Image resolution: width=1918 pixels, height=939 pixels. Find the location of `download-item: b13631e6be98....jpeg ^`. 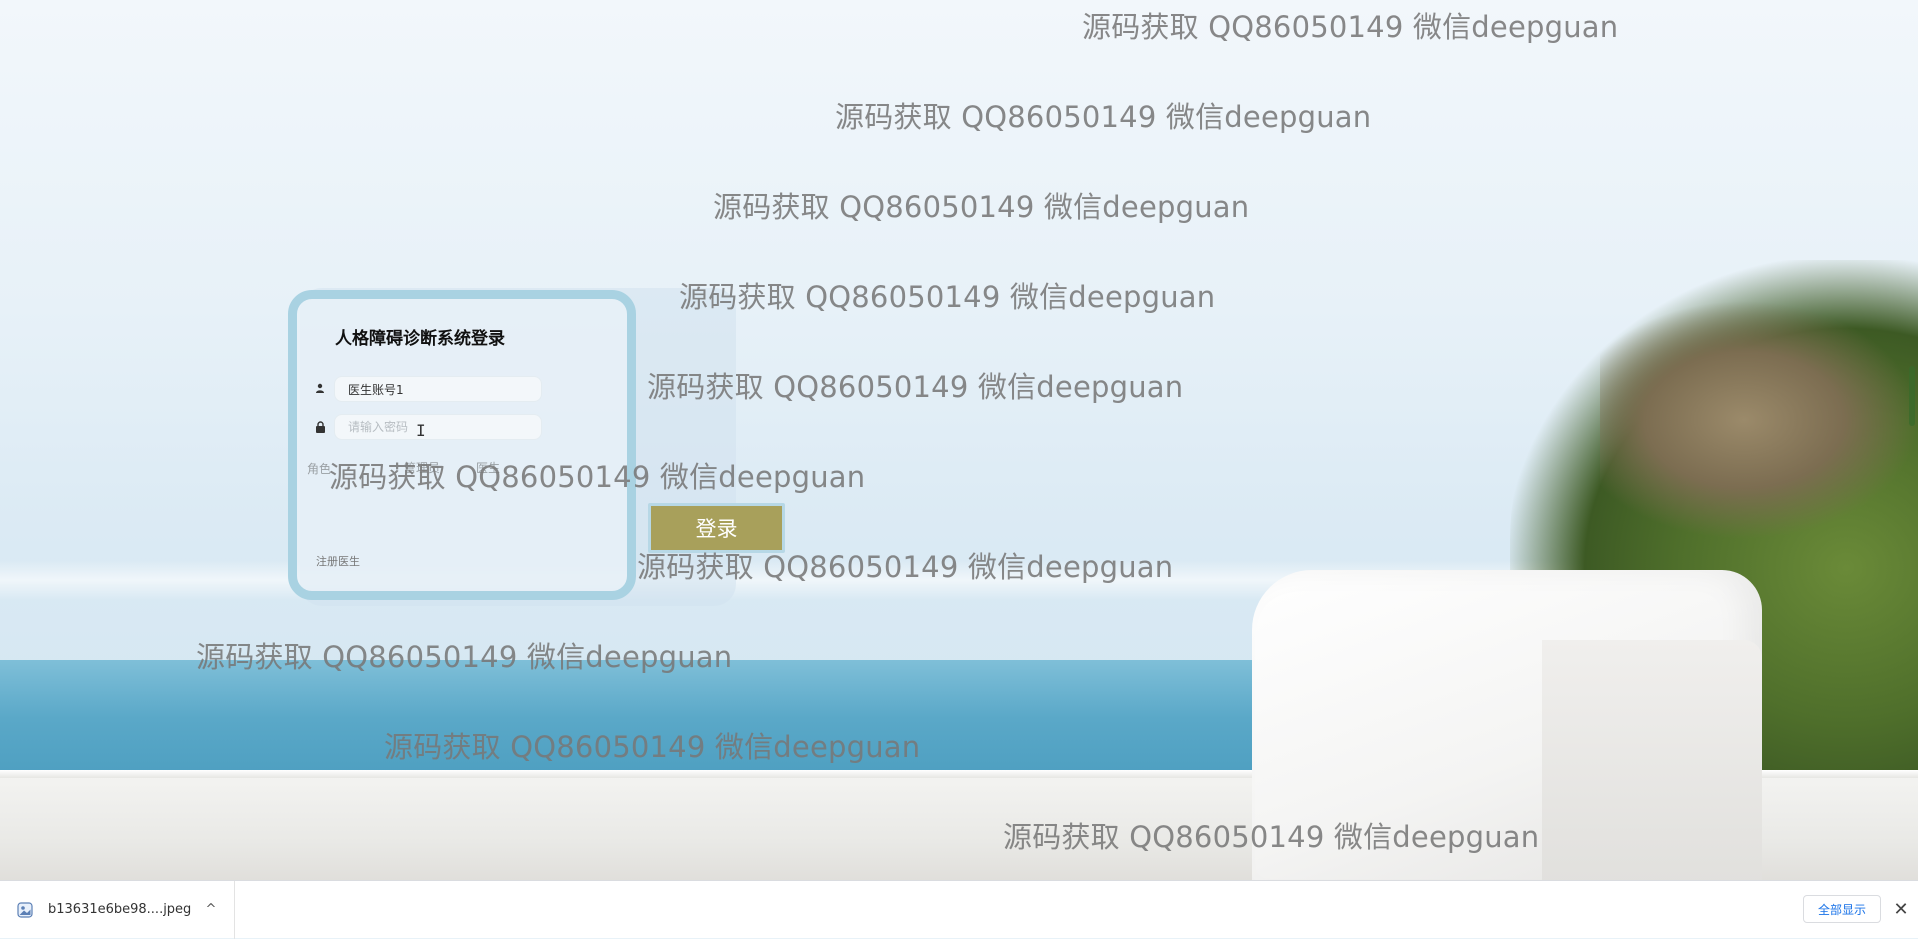

download-item: b13631e6be98....jpeg ^ is located at coordinates (117, 910).